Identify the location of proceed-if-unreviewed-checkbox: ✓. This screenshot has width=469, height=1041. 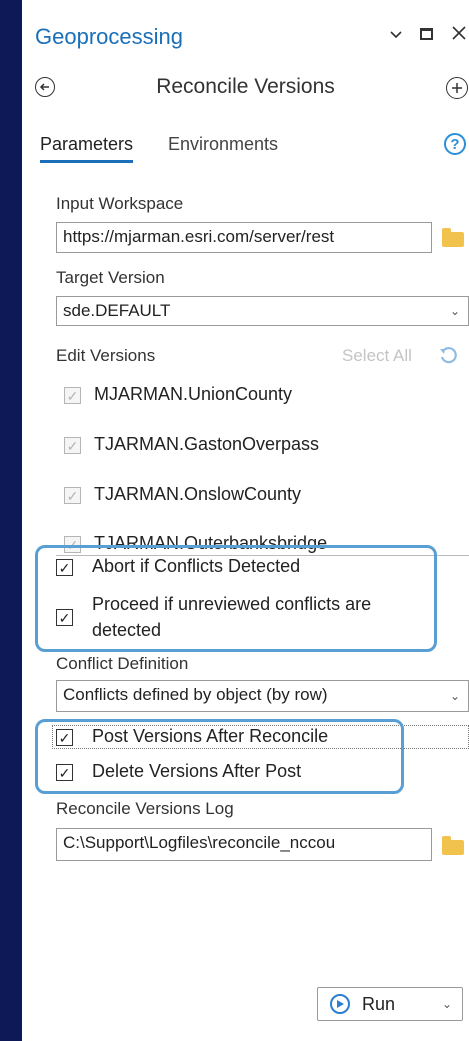
(64, 617).